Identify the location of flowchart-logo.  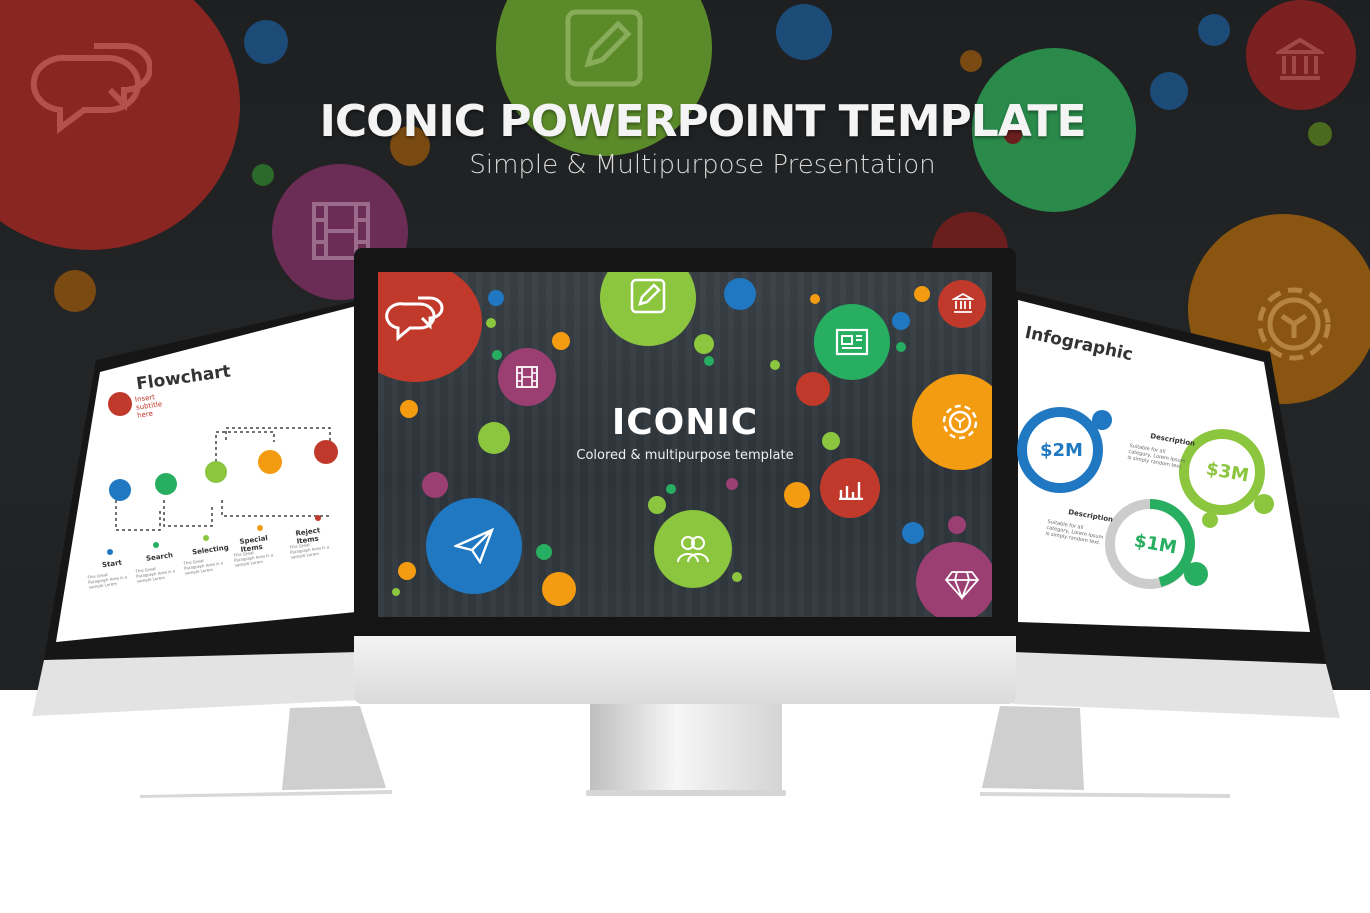
(120, 404).